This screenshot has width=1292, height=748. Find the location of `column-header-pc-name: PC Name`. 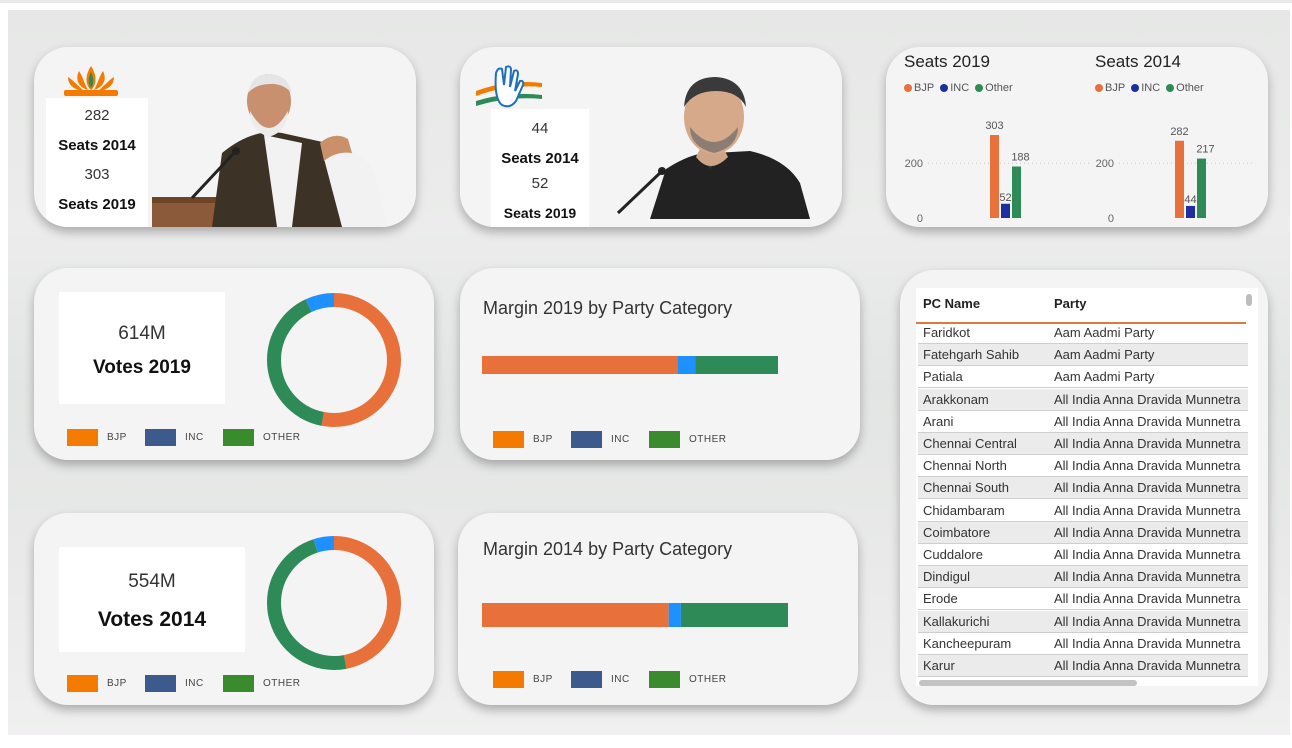

column-header-pc-name: PC Name is located at coordinates (951, 303).